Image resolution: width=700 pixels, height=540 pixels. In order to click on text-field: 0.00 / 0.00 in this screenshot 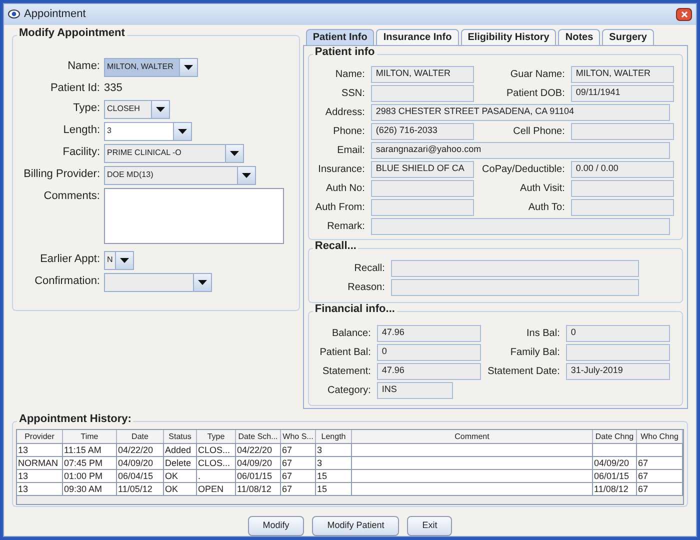, I will do `click(622, 169)`.